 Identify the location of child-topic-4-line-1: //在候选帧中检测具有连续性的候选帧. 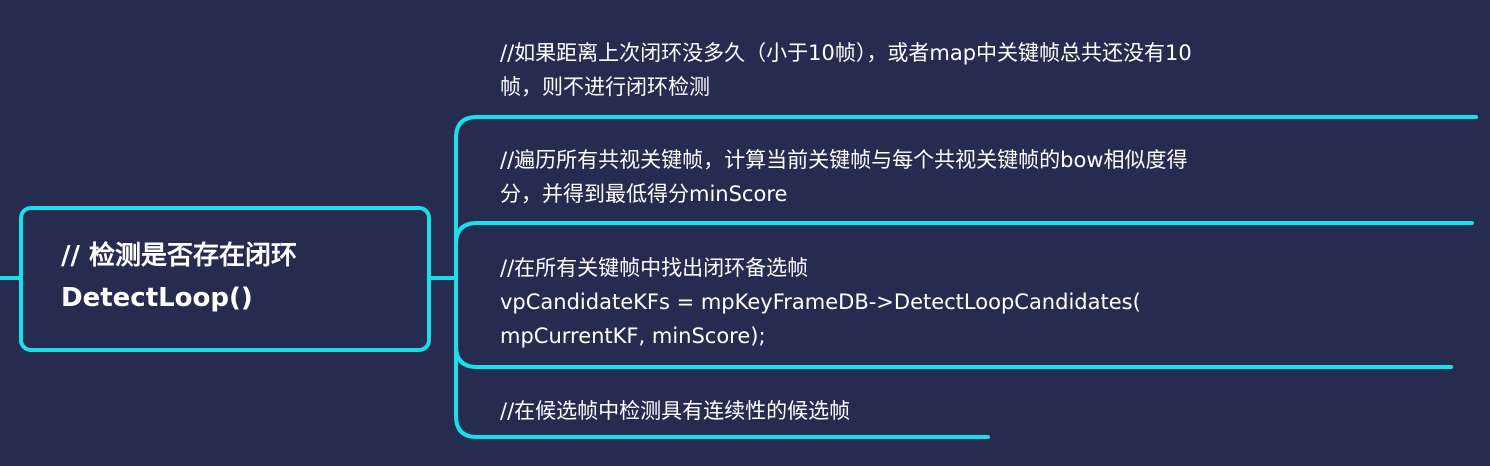
(675, 411).